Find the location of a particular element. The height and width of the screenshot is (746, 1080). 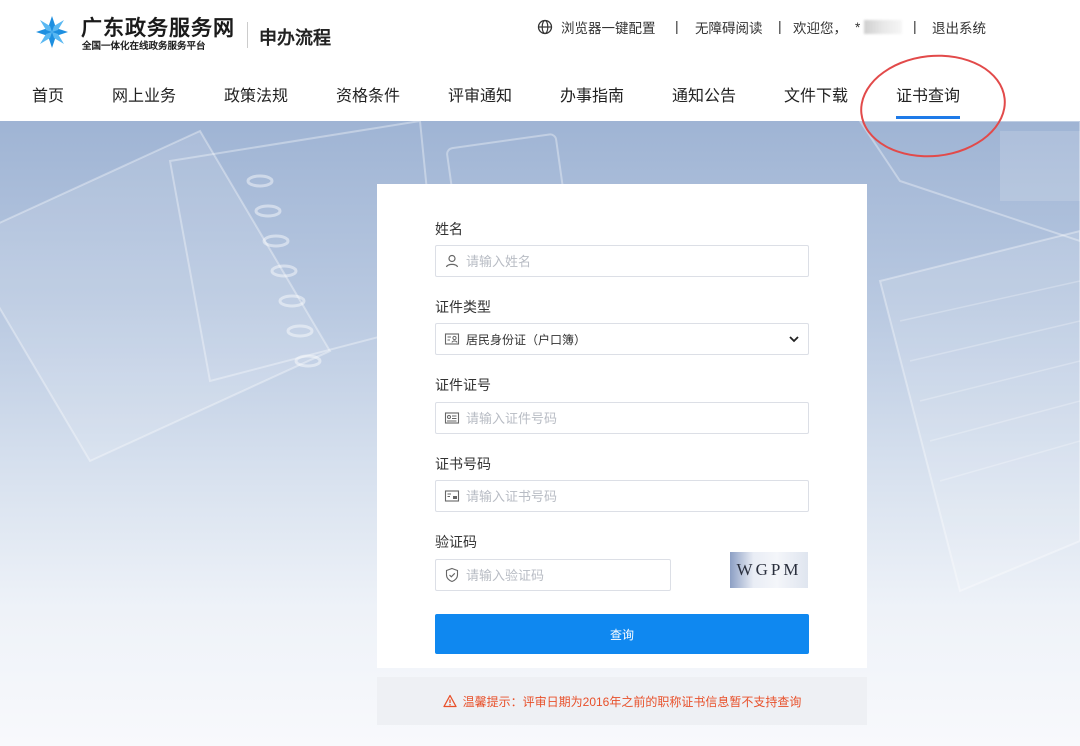

section-title: 申办流程 is located at coordinates (295, 38).